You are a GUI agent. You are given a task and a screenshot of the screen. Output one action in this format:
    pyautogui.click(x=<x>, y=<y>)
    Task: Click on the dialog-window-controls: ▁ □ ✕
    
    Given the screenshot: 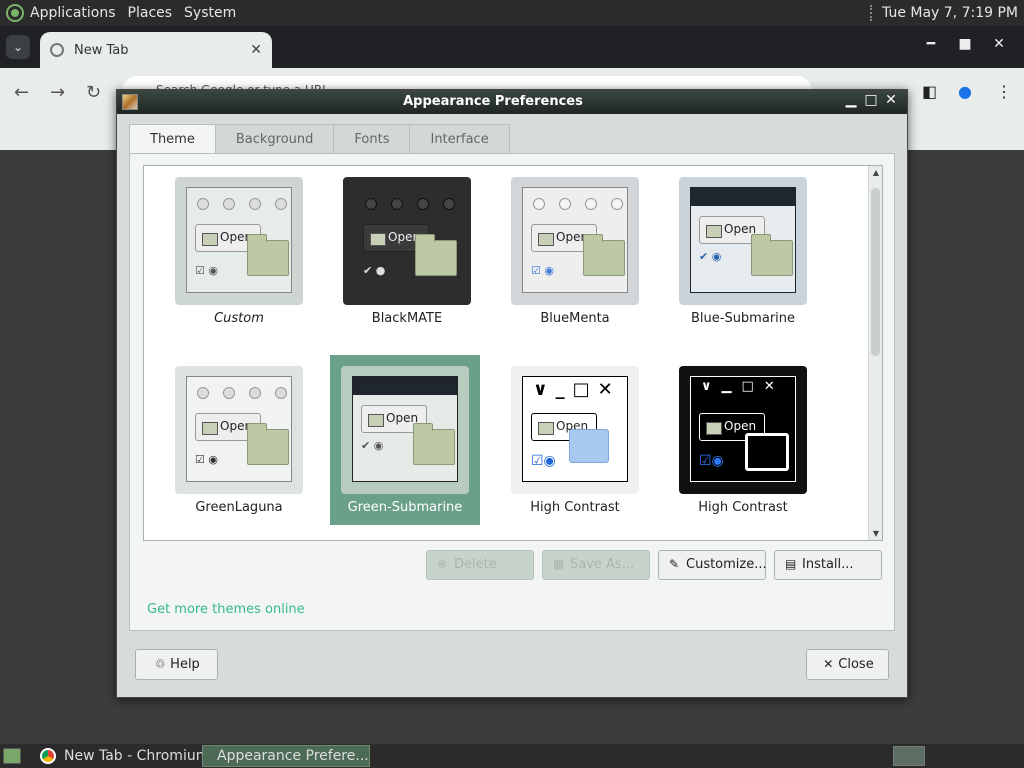 What is the action you would take?
    pyautogui.click(x=871, y=100)
    